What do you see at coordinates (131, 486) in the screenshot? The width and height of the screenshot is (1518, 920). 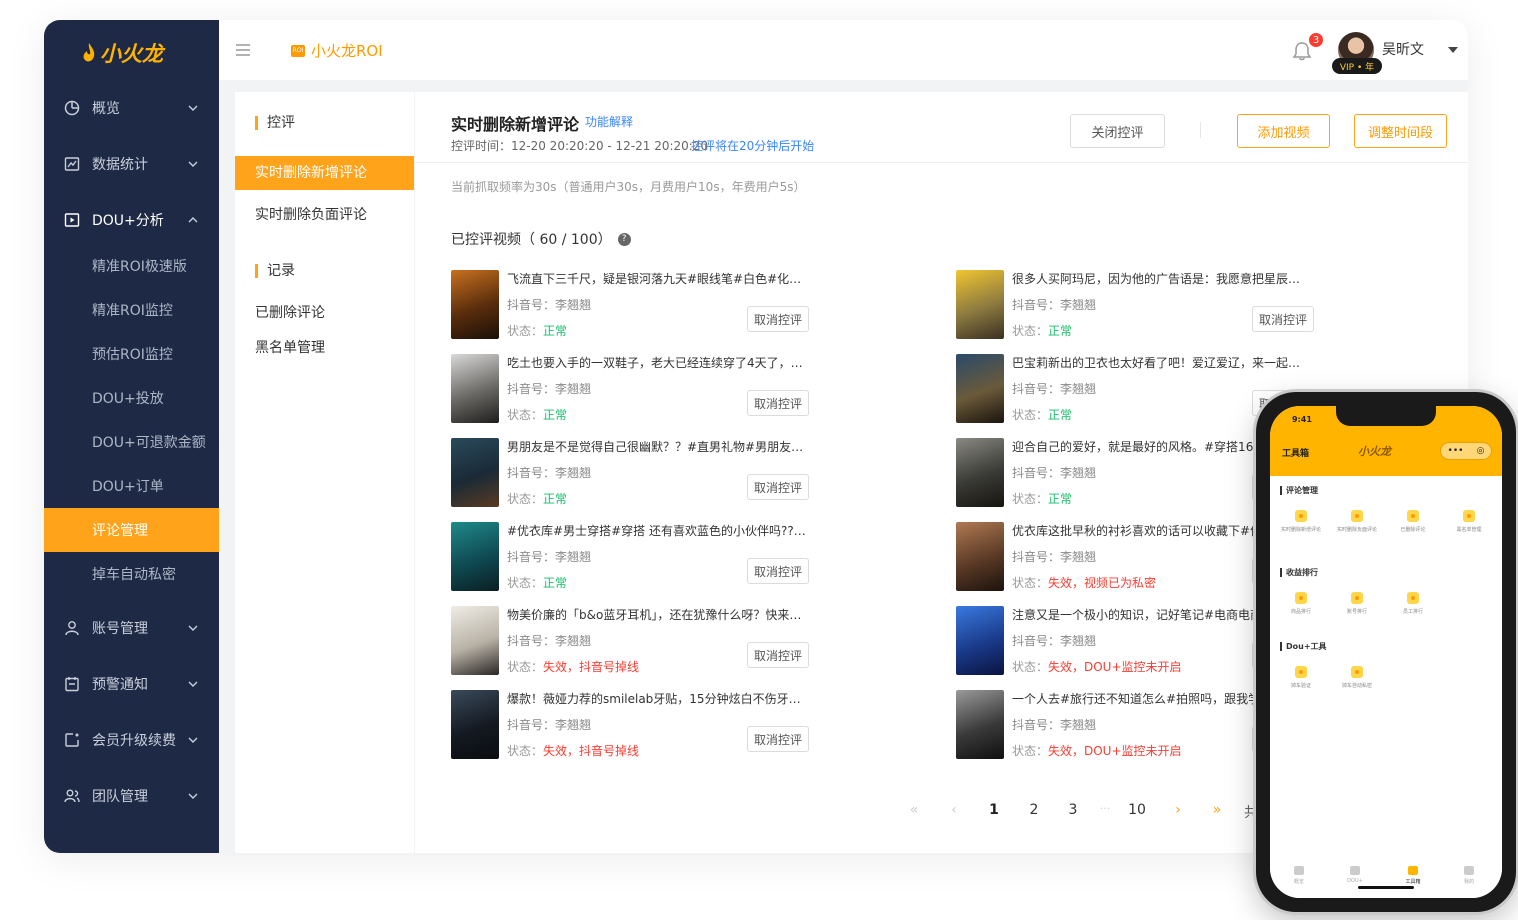 I see `sidebar-subitem: DOU+订单` at bounding box center [131, 486].